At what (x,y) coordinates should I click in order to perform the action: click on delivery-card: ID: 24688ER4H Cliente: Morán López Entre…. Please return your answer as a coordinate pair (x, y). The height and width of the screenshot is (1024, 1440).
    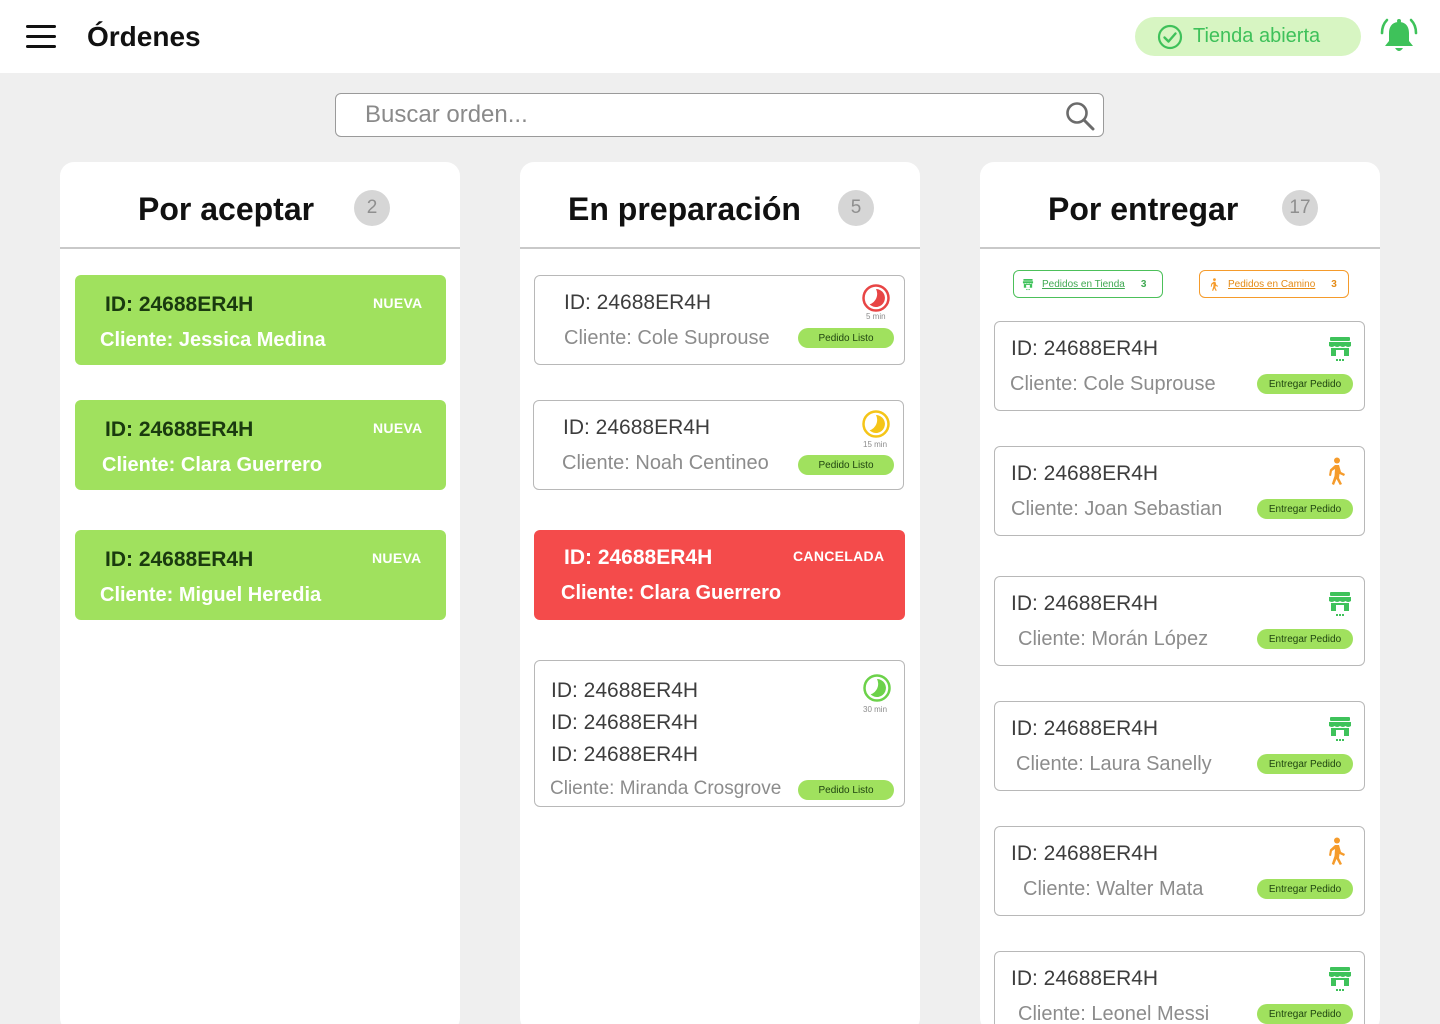
    Looking at the image, I should click on (1179, 621).